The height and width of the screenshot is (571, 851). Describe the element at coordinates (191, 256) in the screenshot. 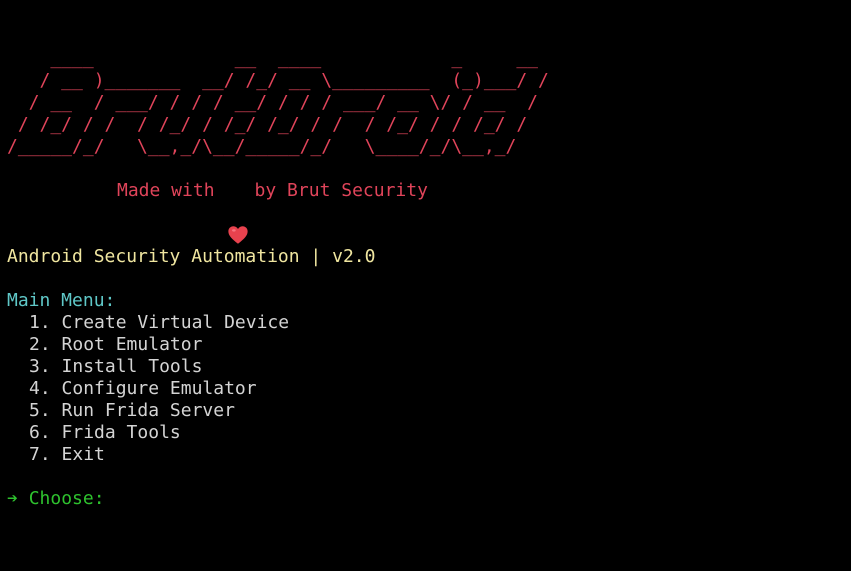

I see `app-subtitle: Android Security Automation | v2.0` at that location.